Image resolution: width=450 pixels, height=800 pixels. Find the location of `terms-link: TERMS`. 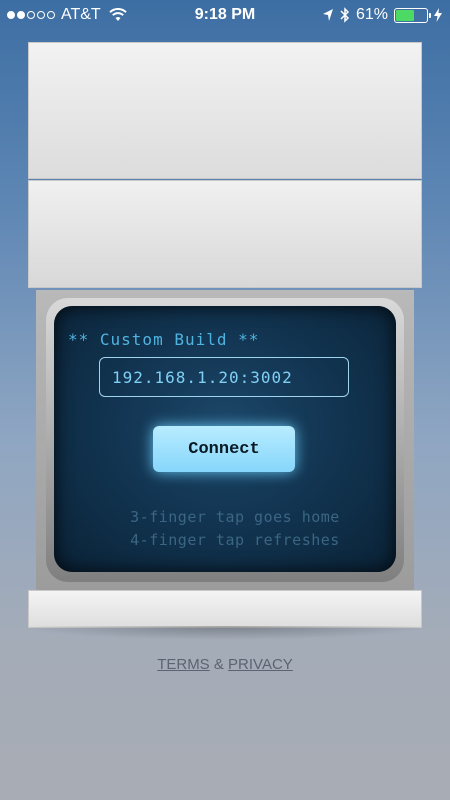

terms-link: TERMS is located at coordinates (183, 664).